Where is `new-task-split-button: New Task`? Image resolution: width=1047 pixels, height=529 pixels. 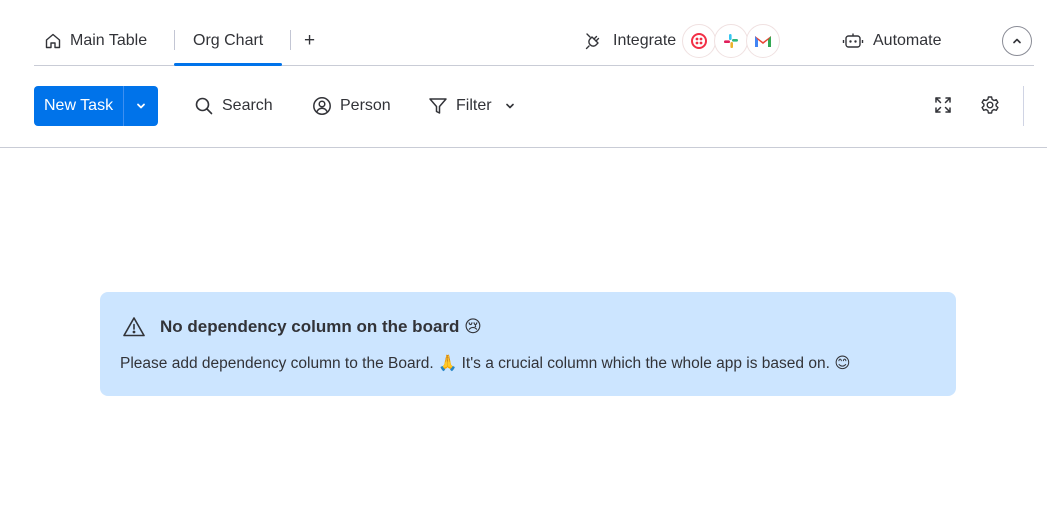
new-task-split-button: New Task is located at coordinates (96, 106).